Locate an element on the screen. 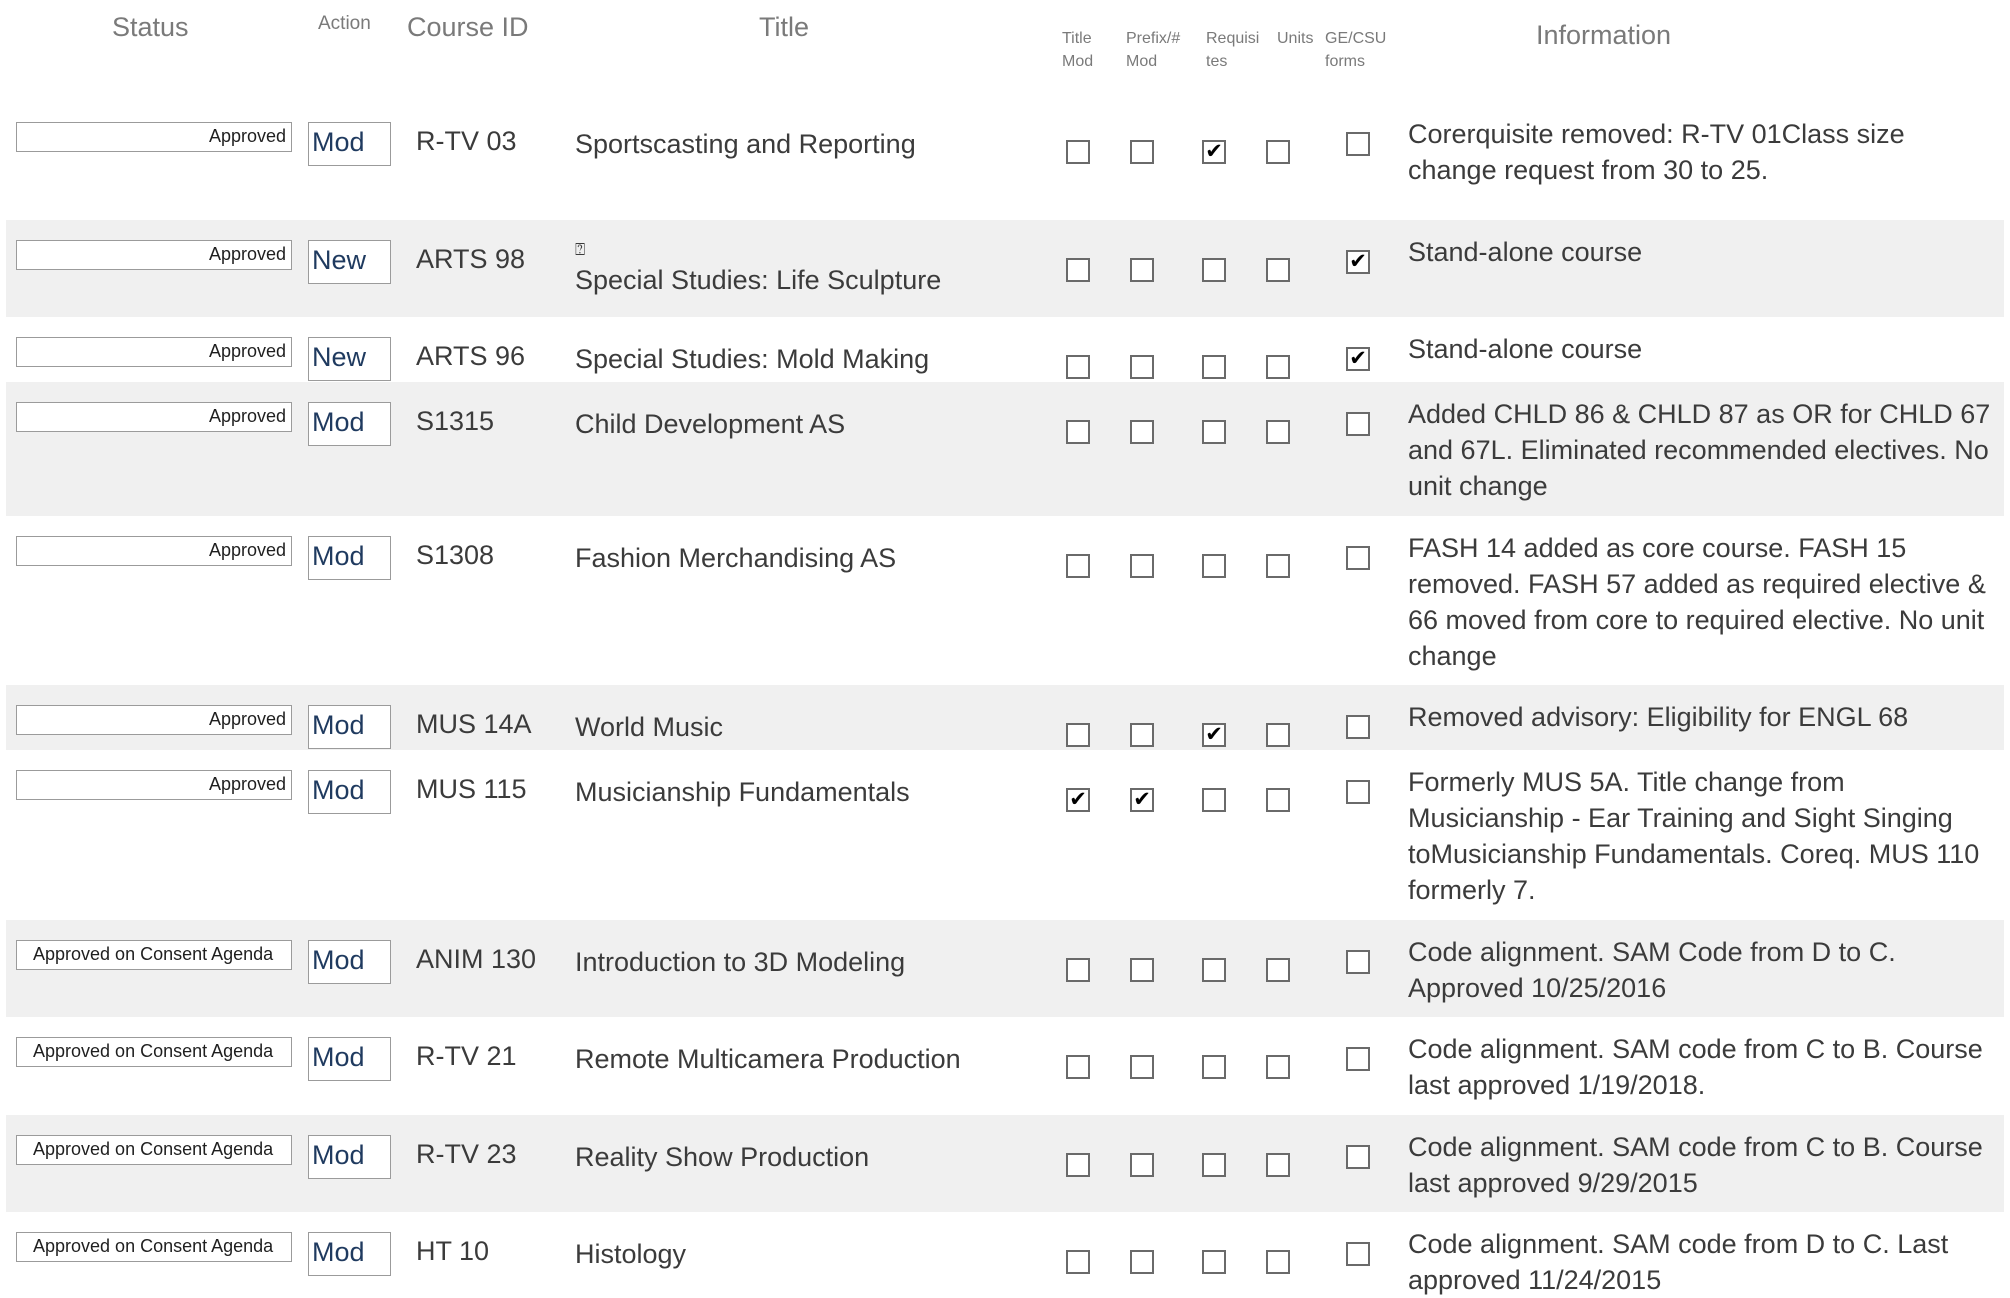 The height and width of the screenshot is (1298, 2010). course-title: Introduction to 3D Modeling is located at coordinates (740, 962).